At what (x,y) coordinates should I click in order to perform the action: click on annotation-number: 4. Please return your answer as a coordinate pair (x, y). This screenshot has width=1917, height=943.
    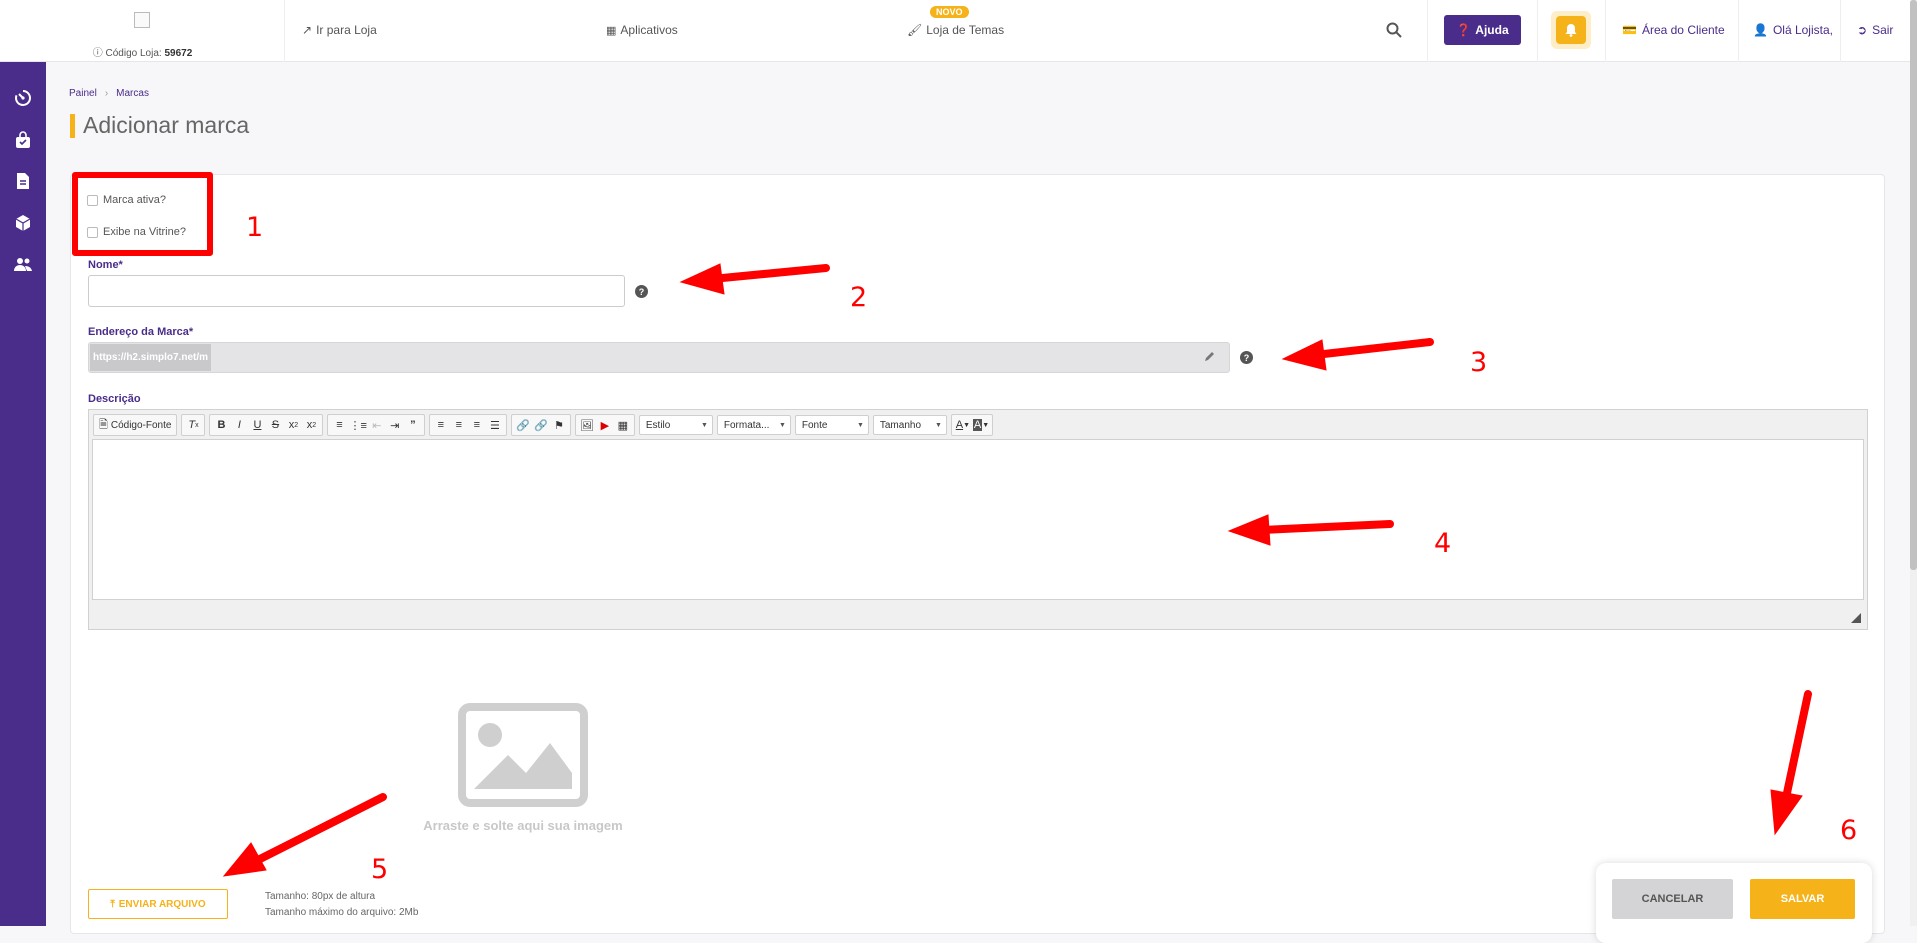
    Looking at the image, I should click on (1443, 543).